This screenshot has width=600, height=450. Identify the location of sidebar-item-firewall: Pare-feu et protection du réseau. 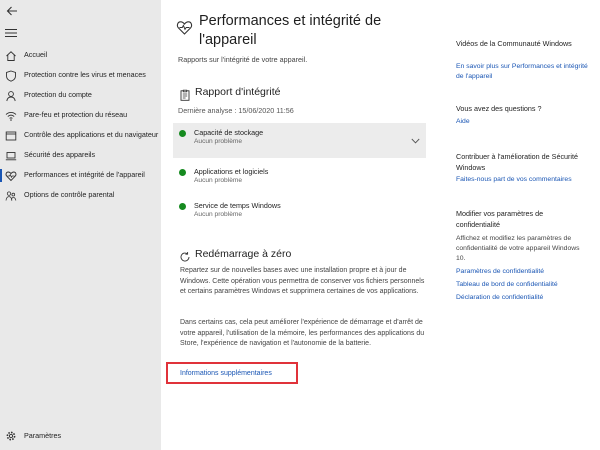
(80, 116).